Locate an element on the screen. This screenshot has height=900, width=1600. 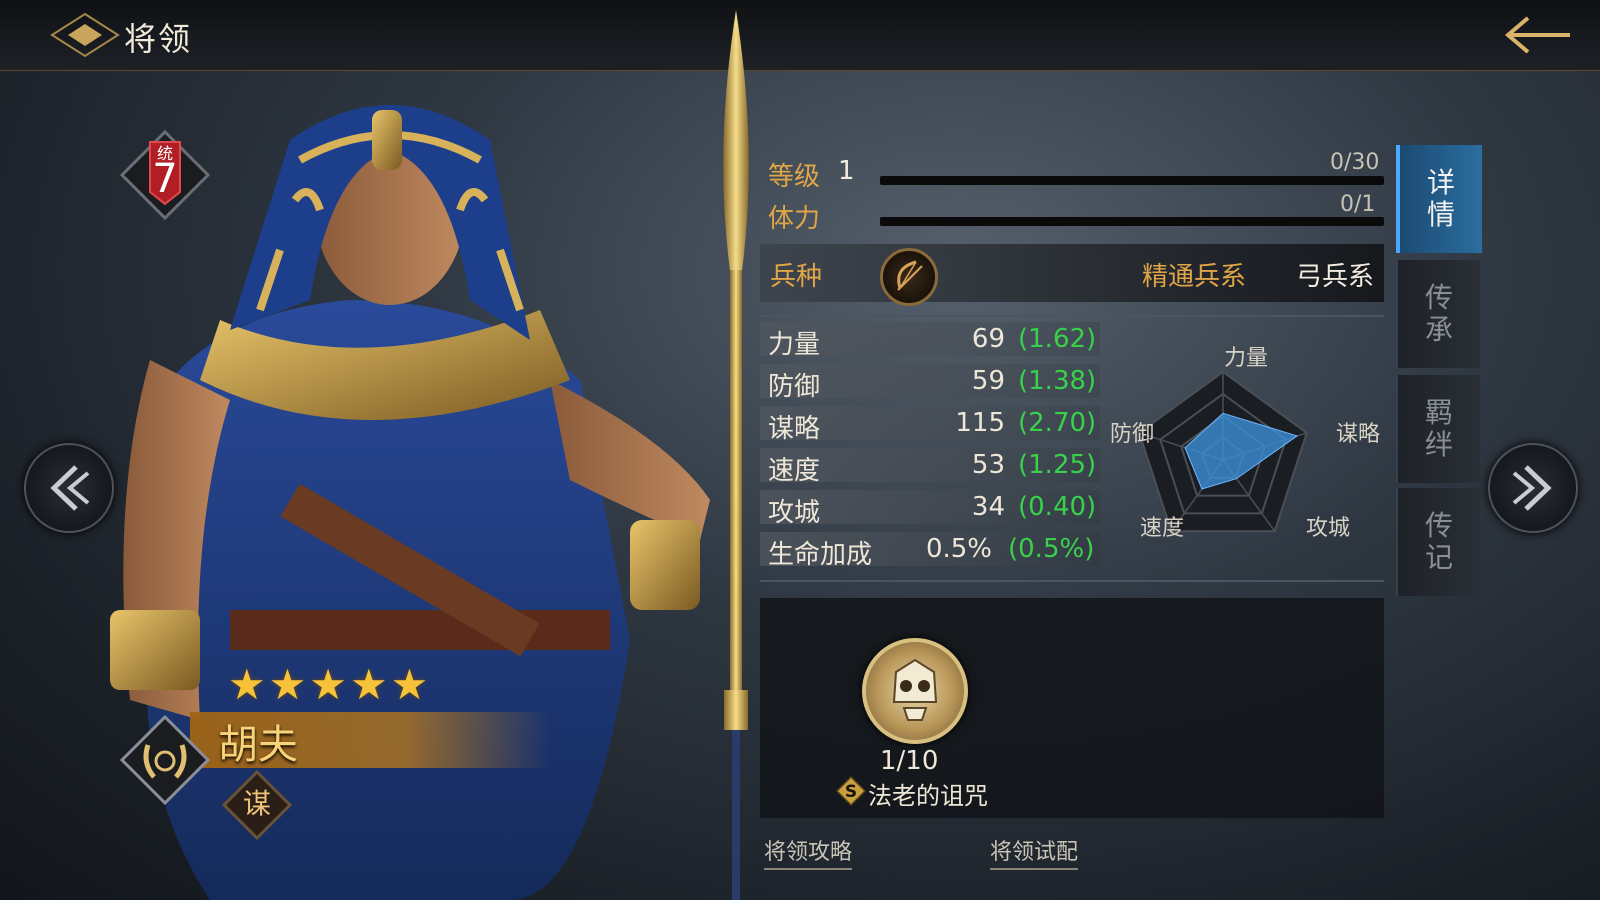
tab-inheritance: 传承 is located at coordinates (1438, 314).